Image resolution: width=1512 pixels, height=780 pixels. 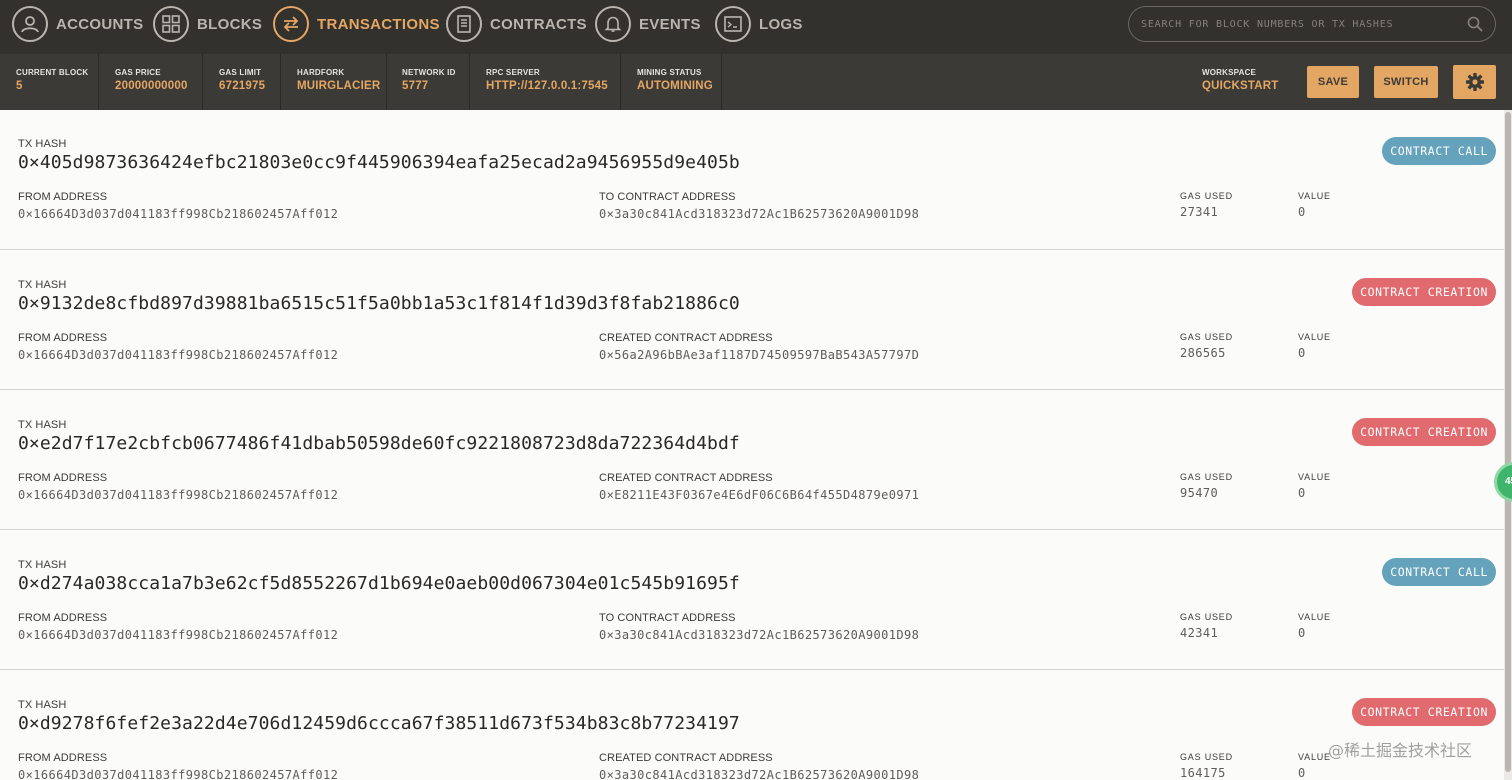 What do you see at coordinates (334, 82) in the screenshot?
I see `stat-hardfork: HARDFORK MUIRGLACIER` at bounding box center [334, 82].